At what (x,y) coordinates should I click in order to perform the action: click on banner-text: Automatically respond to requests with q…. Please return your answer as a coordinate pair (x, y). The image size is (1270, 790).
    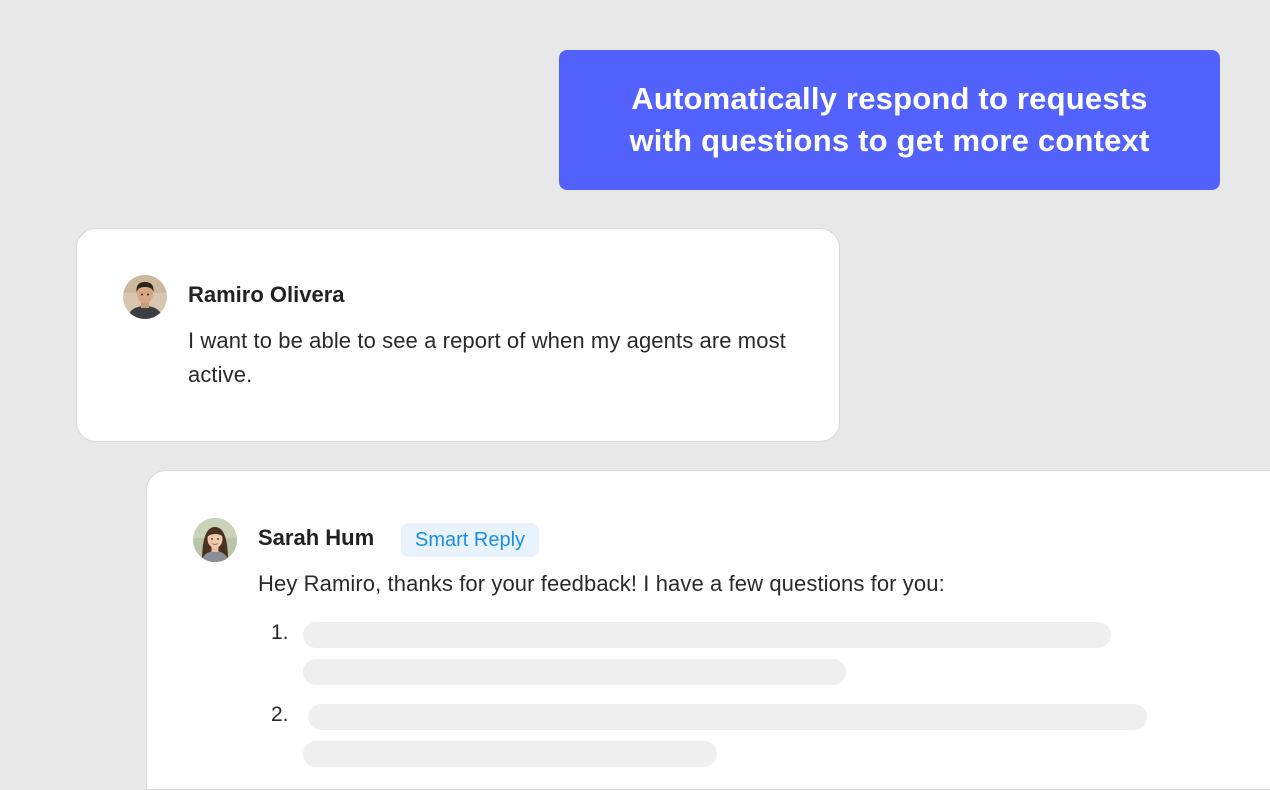
    Looking at the image, I should click on (889, 119).